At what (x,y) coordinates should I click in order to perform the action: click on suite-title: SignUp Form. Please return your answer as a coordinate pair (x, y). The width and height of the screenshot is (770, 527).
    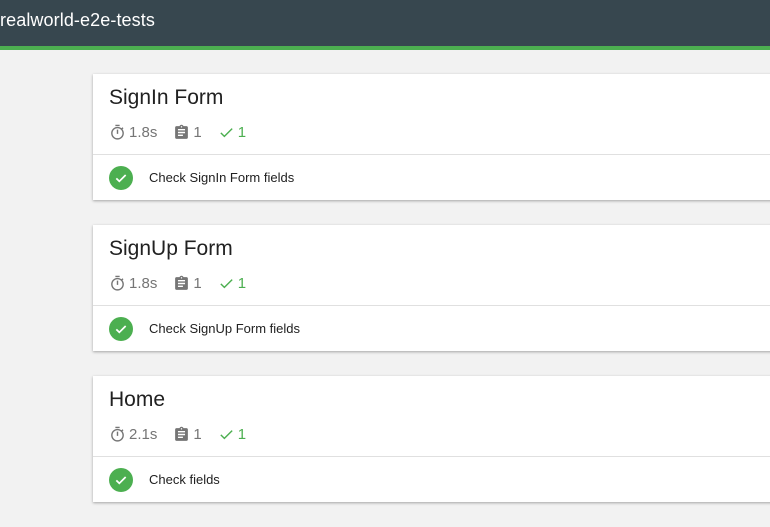
    Looking at the image, I should click on (171, 248).